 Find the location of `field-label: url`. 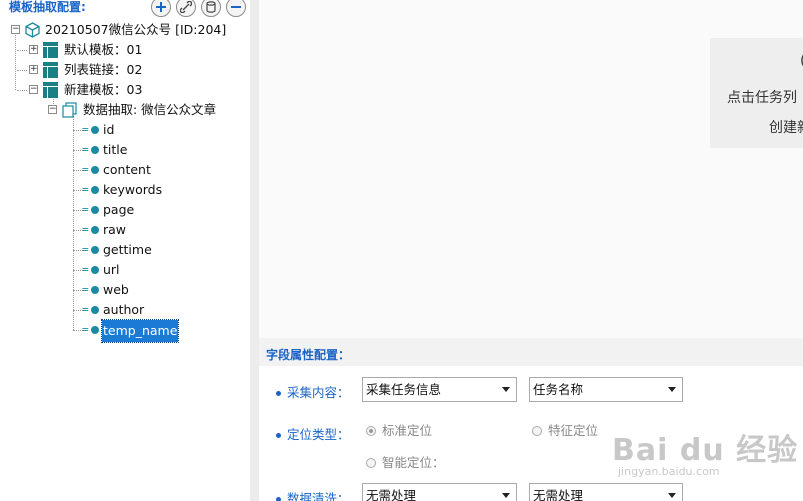

field-label: url is located at coordinates (111, 269).